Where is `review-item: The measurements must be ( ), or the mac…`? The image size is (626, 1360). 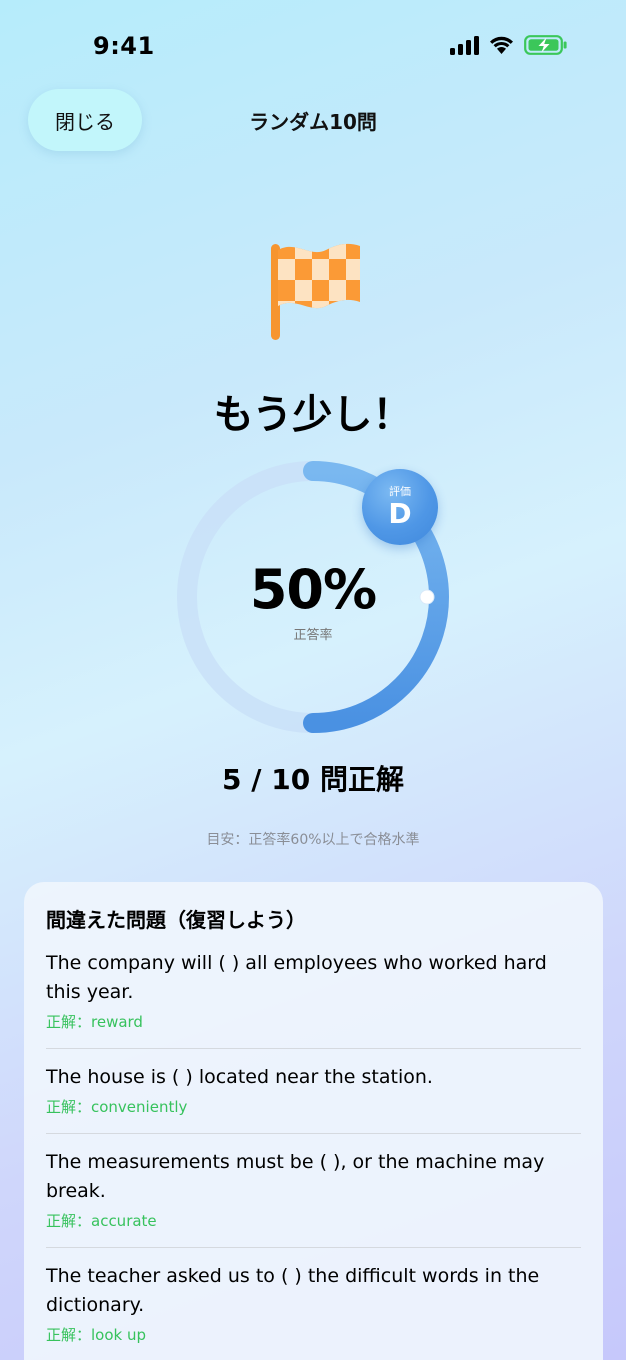
review-item: The measurements must be ( ), or the mac… is located at coordinates (313, 1198).